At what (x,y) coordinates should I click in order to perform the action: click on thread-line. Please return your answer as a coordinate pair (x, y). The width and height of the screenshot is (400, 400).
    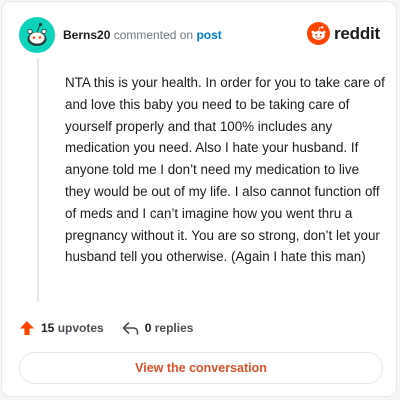
    Looking at the image, I should click on (38, 180).